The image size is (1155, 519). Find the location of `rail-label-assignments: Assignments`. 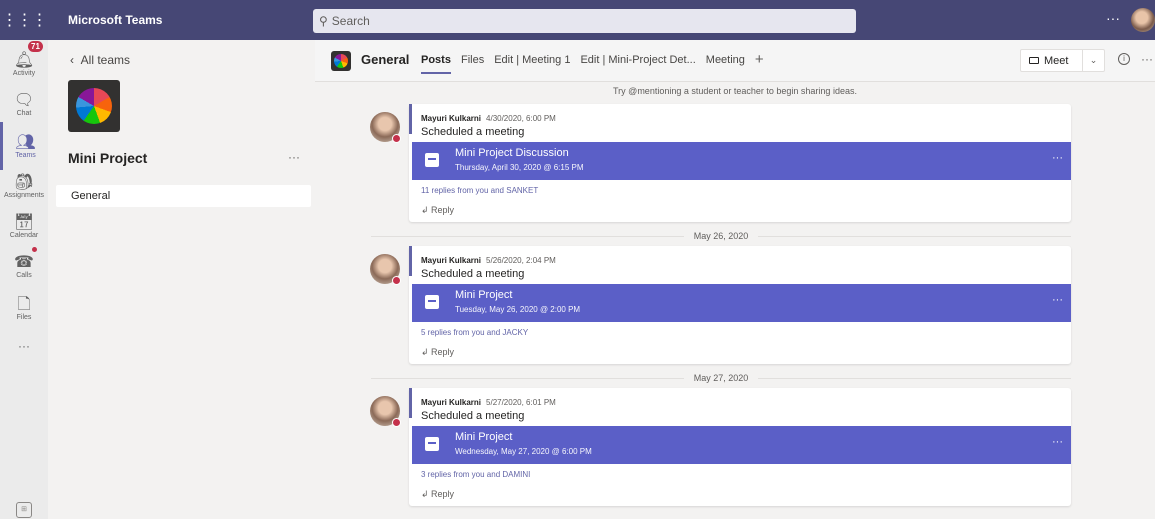

rail-label-assignments: Assignments is located at coordinates (24, 195).